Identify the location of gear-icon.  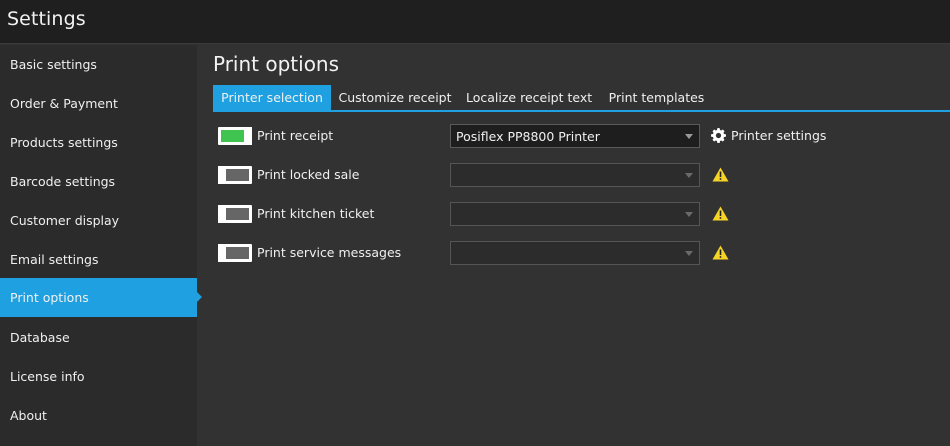
(718, 135).